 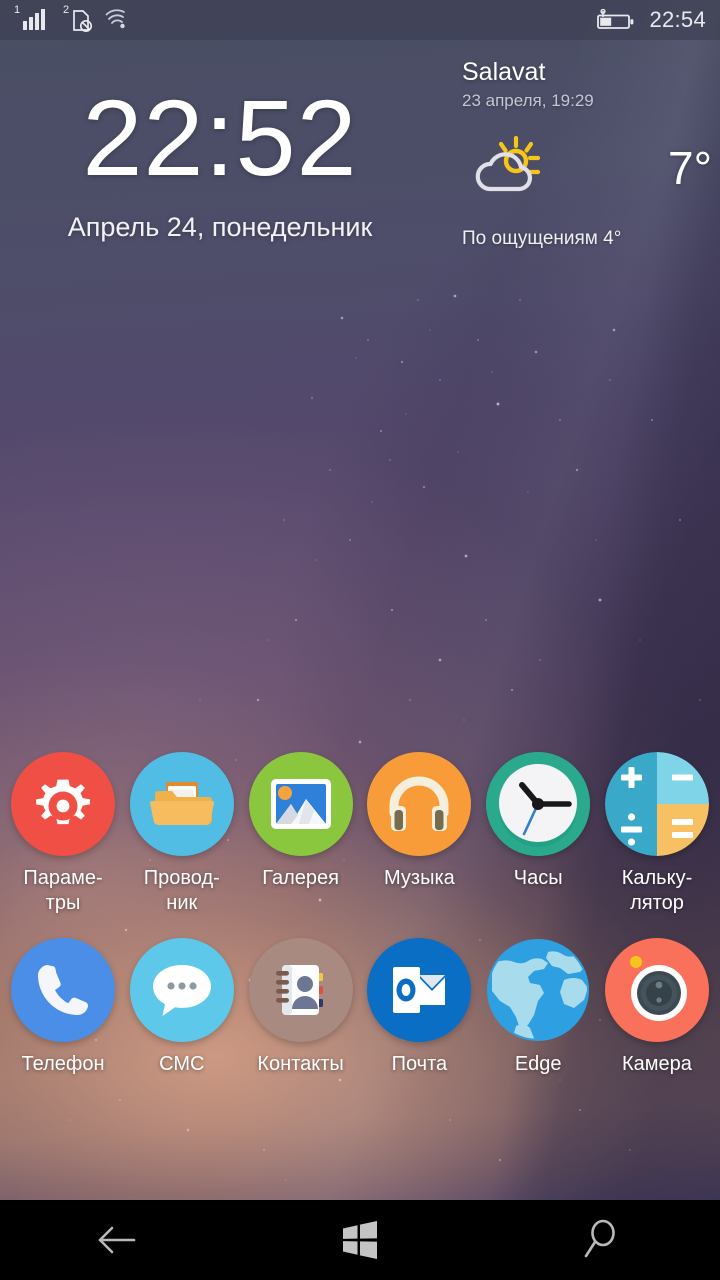 I want to click on lockscreen-date: Апрель 24, понедельник, so click(x=220, y=227).